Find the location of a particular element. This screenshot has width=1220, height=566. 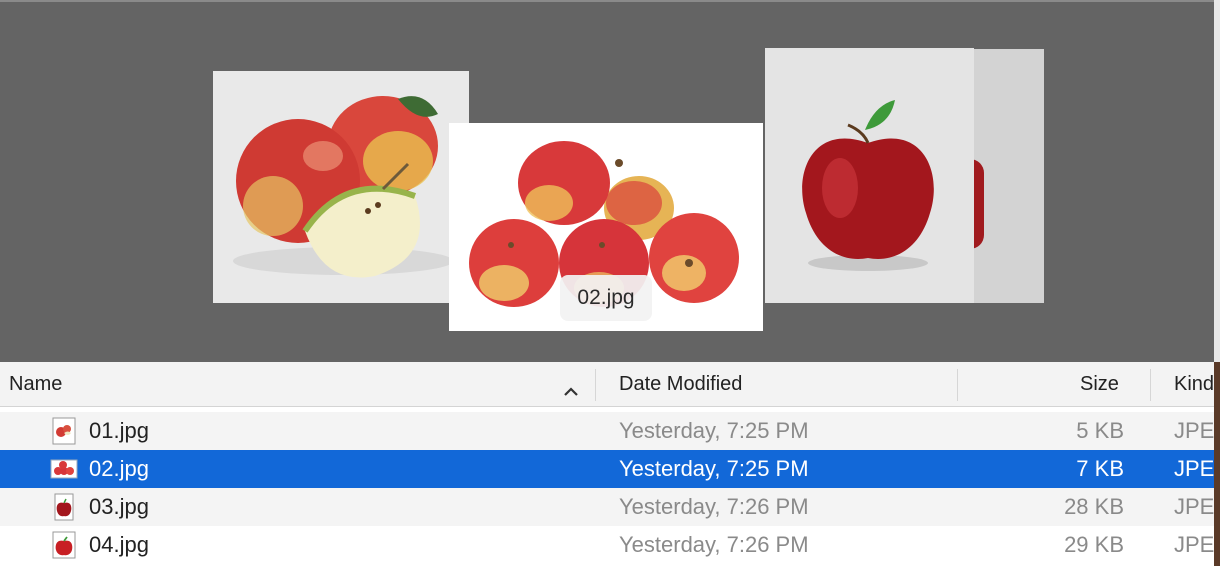

window-edge is located at coordinates (1217, 283).